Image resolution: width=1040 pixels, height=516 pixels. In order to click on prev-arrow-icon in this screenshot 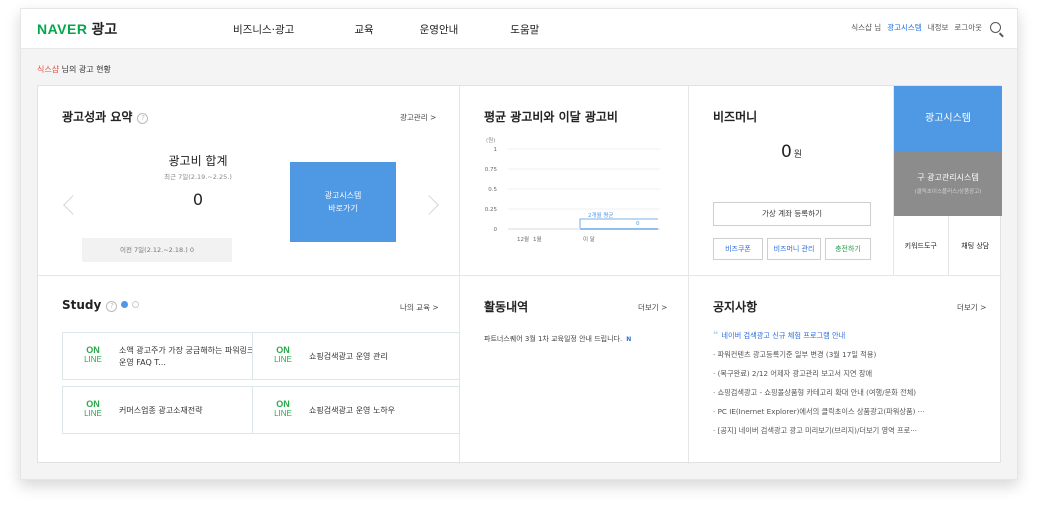, I will do `click(73, 205)`.